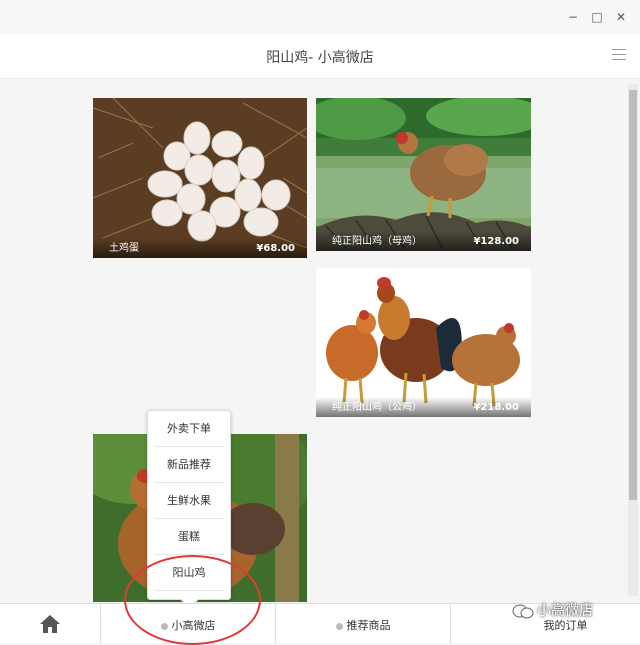 The width and height of the screenshot is (640, 645). What do you see at coordinates (496, 407) in the screenshot?
I see `product-price: ¥218.00` at bounding box center [496, 407].